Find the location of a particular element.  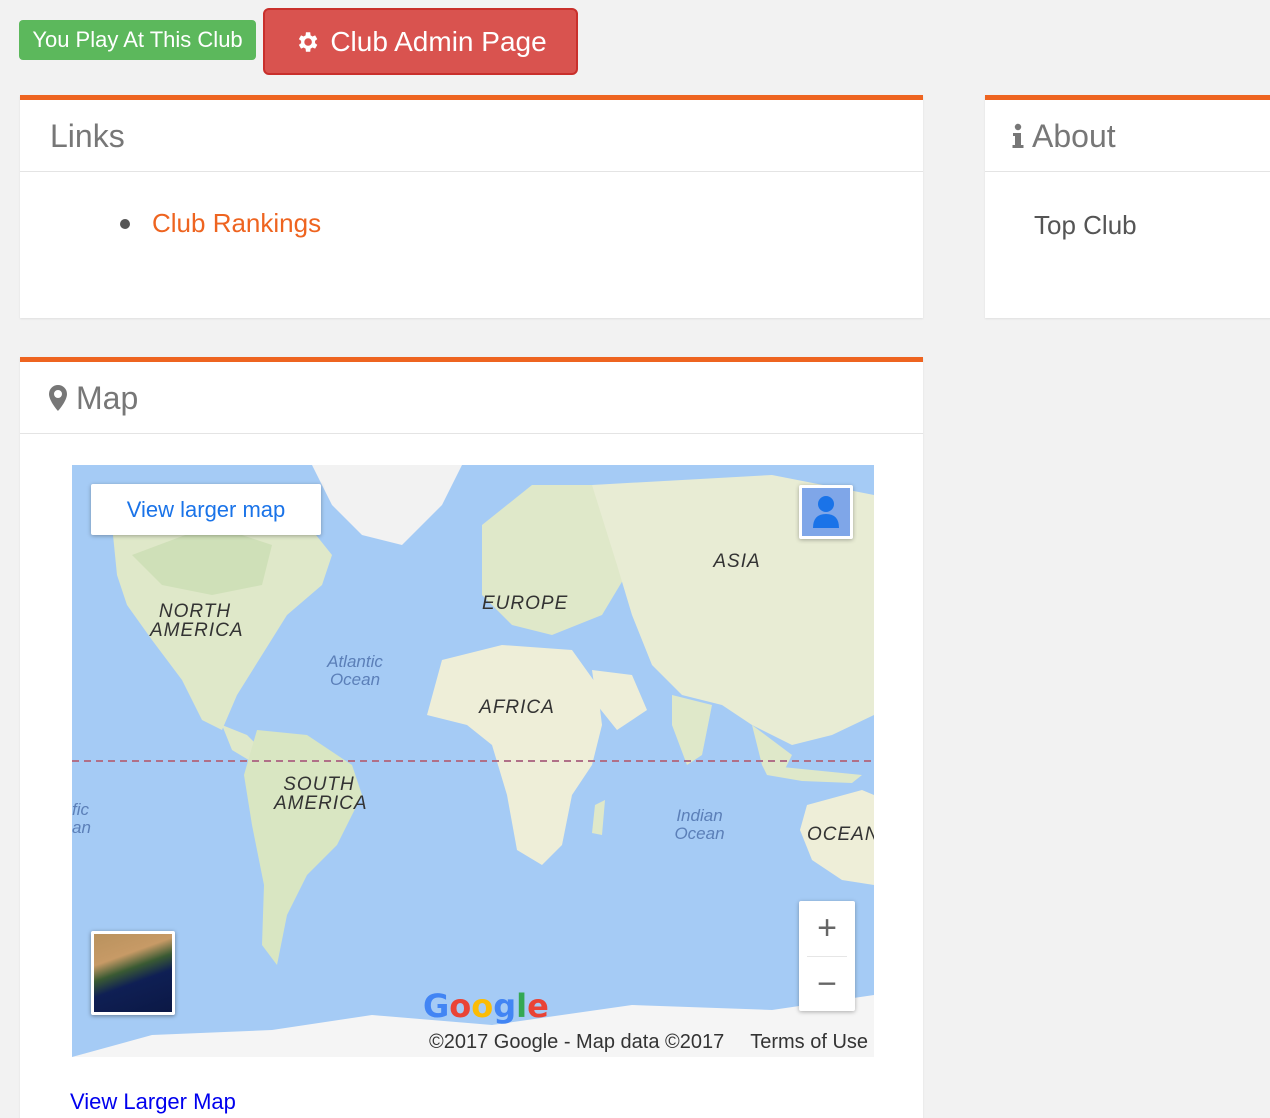

map-label-south-america: SOUTH AMERICA is located at coordinates (321, 794).